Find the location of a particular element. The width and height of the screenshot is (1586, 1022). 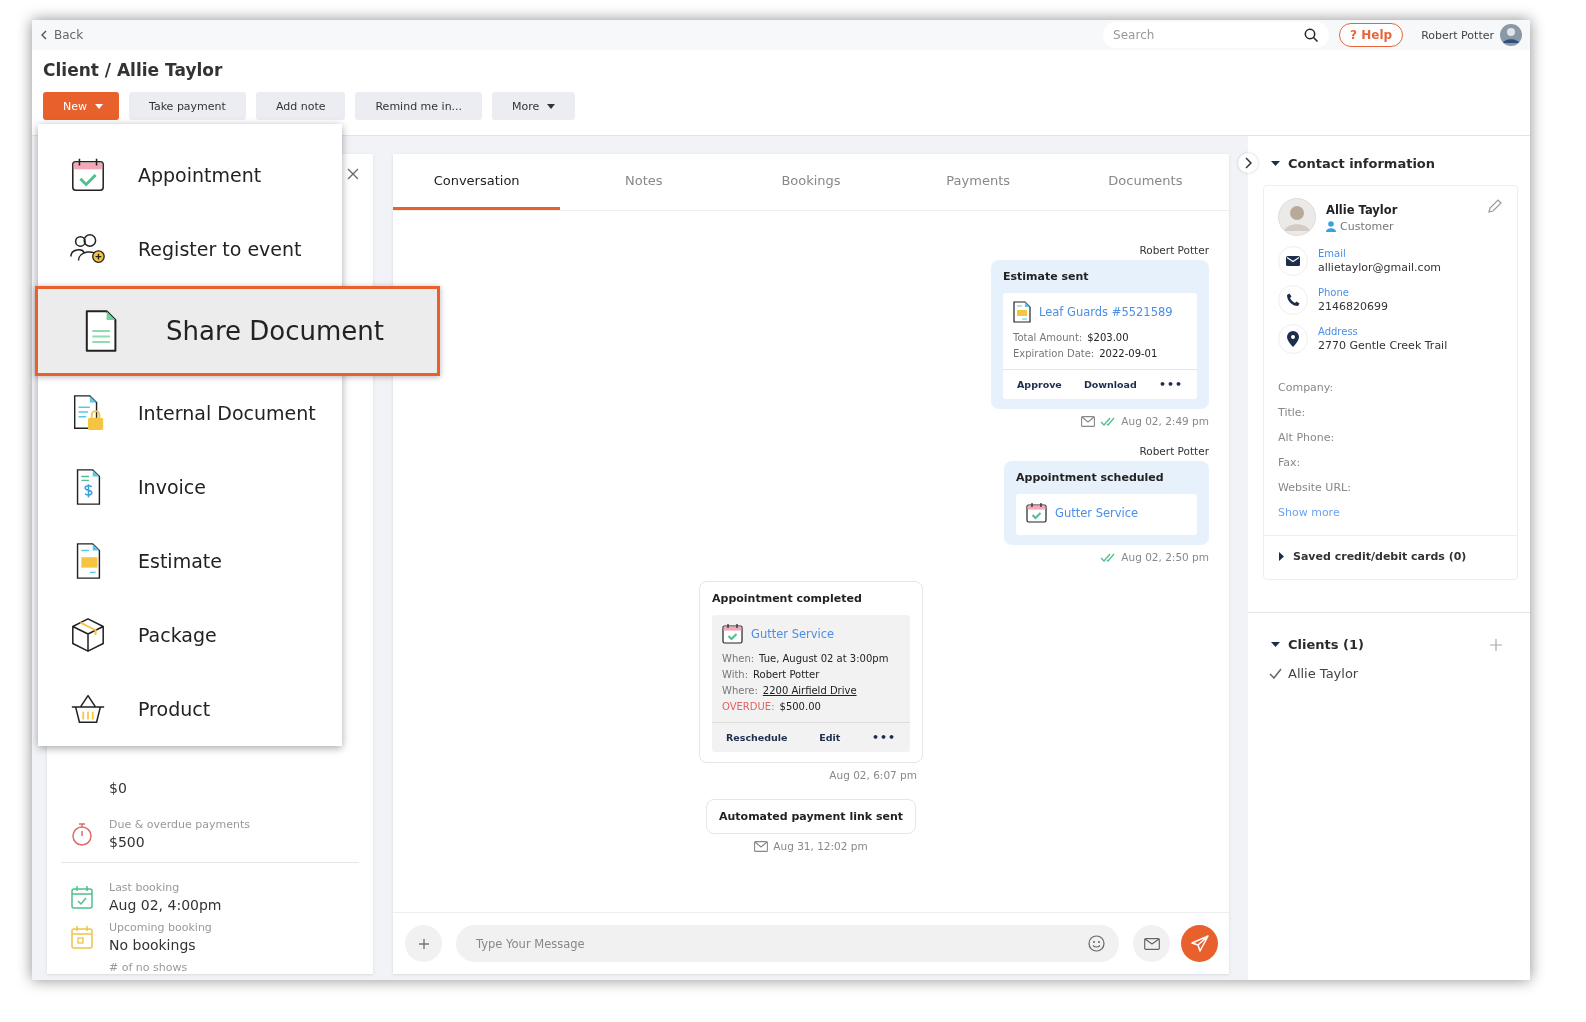

search-icon is located at coordinates (1312, 35).